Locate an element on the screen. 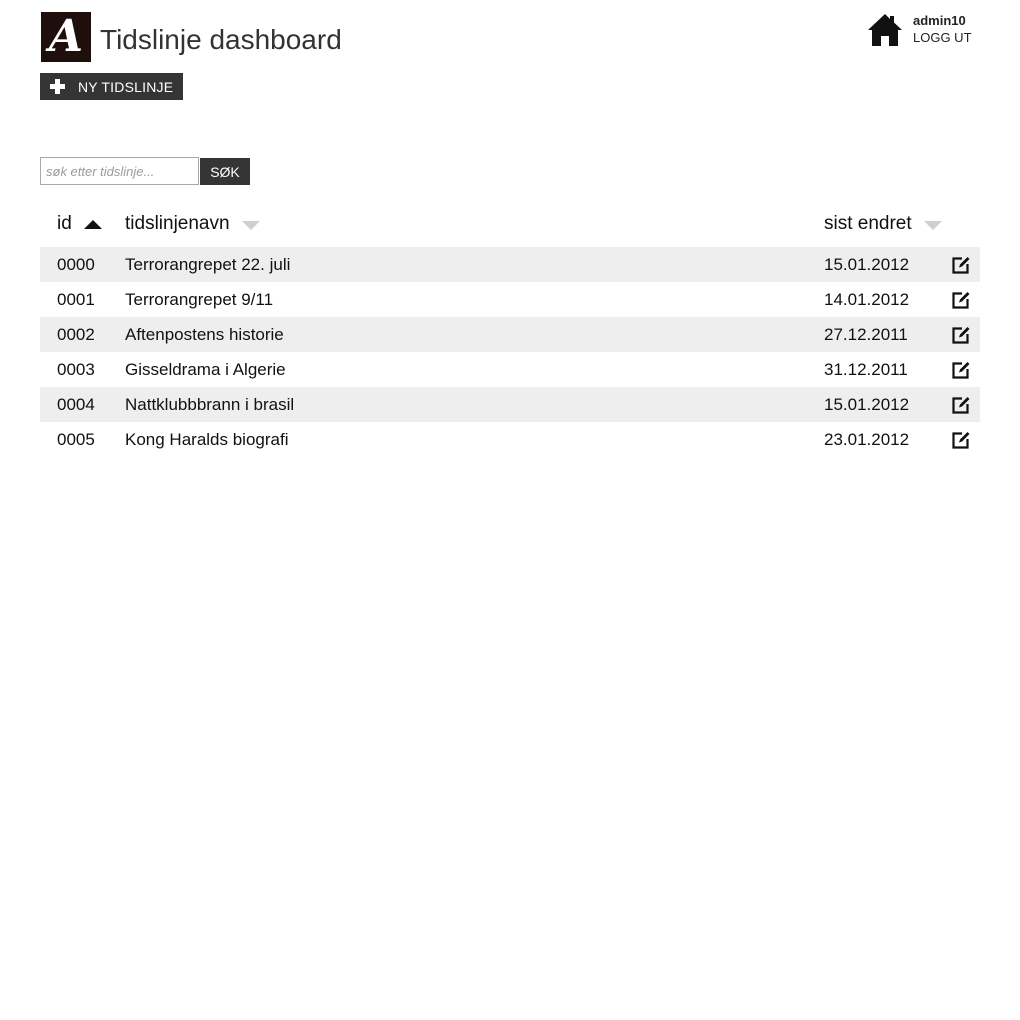 The width and height of the screenshot is (1020, 1020). row-modified: 23.01.2012 is located at coordinates (867, 439).